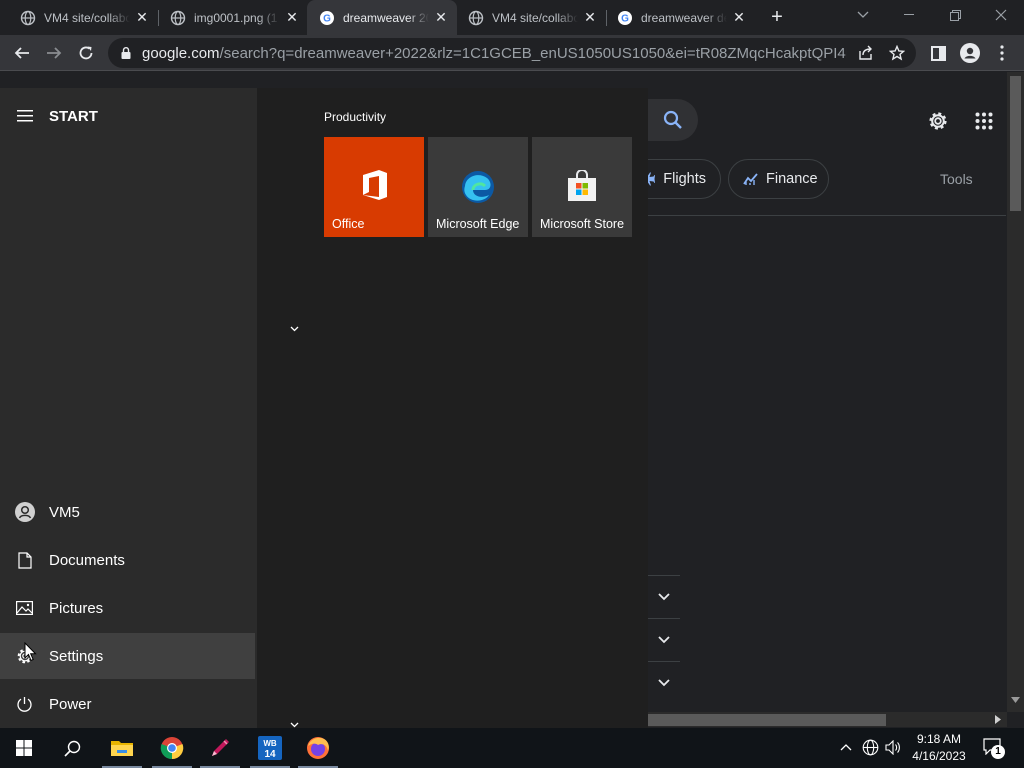 This screenshot has width=1024, height=768. I want to click on pictures-icon, so click(24, 608).